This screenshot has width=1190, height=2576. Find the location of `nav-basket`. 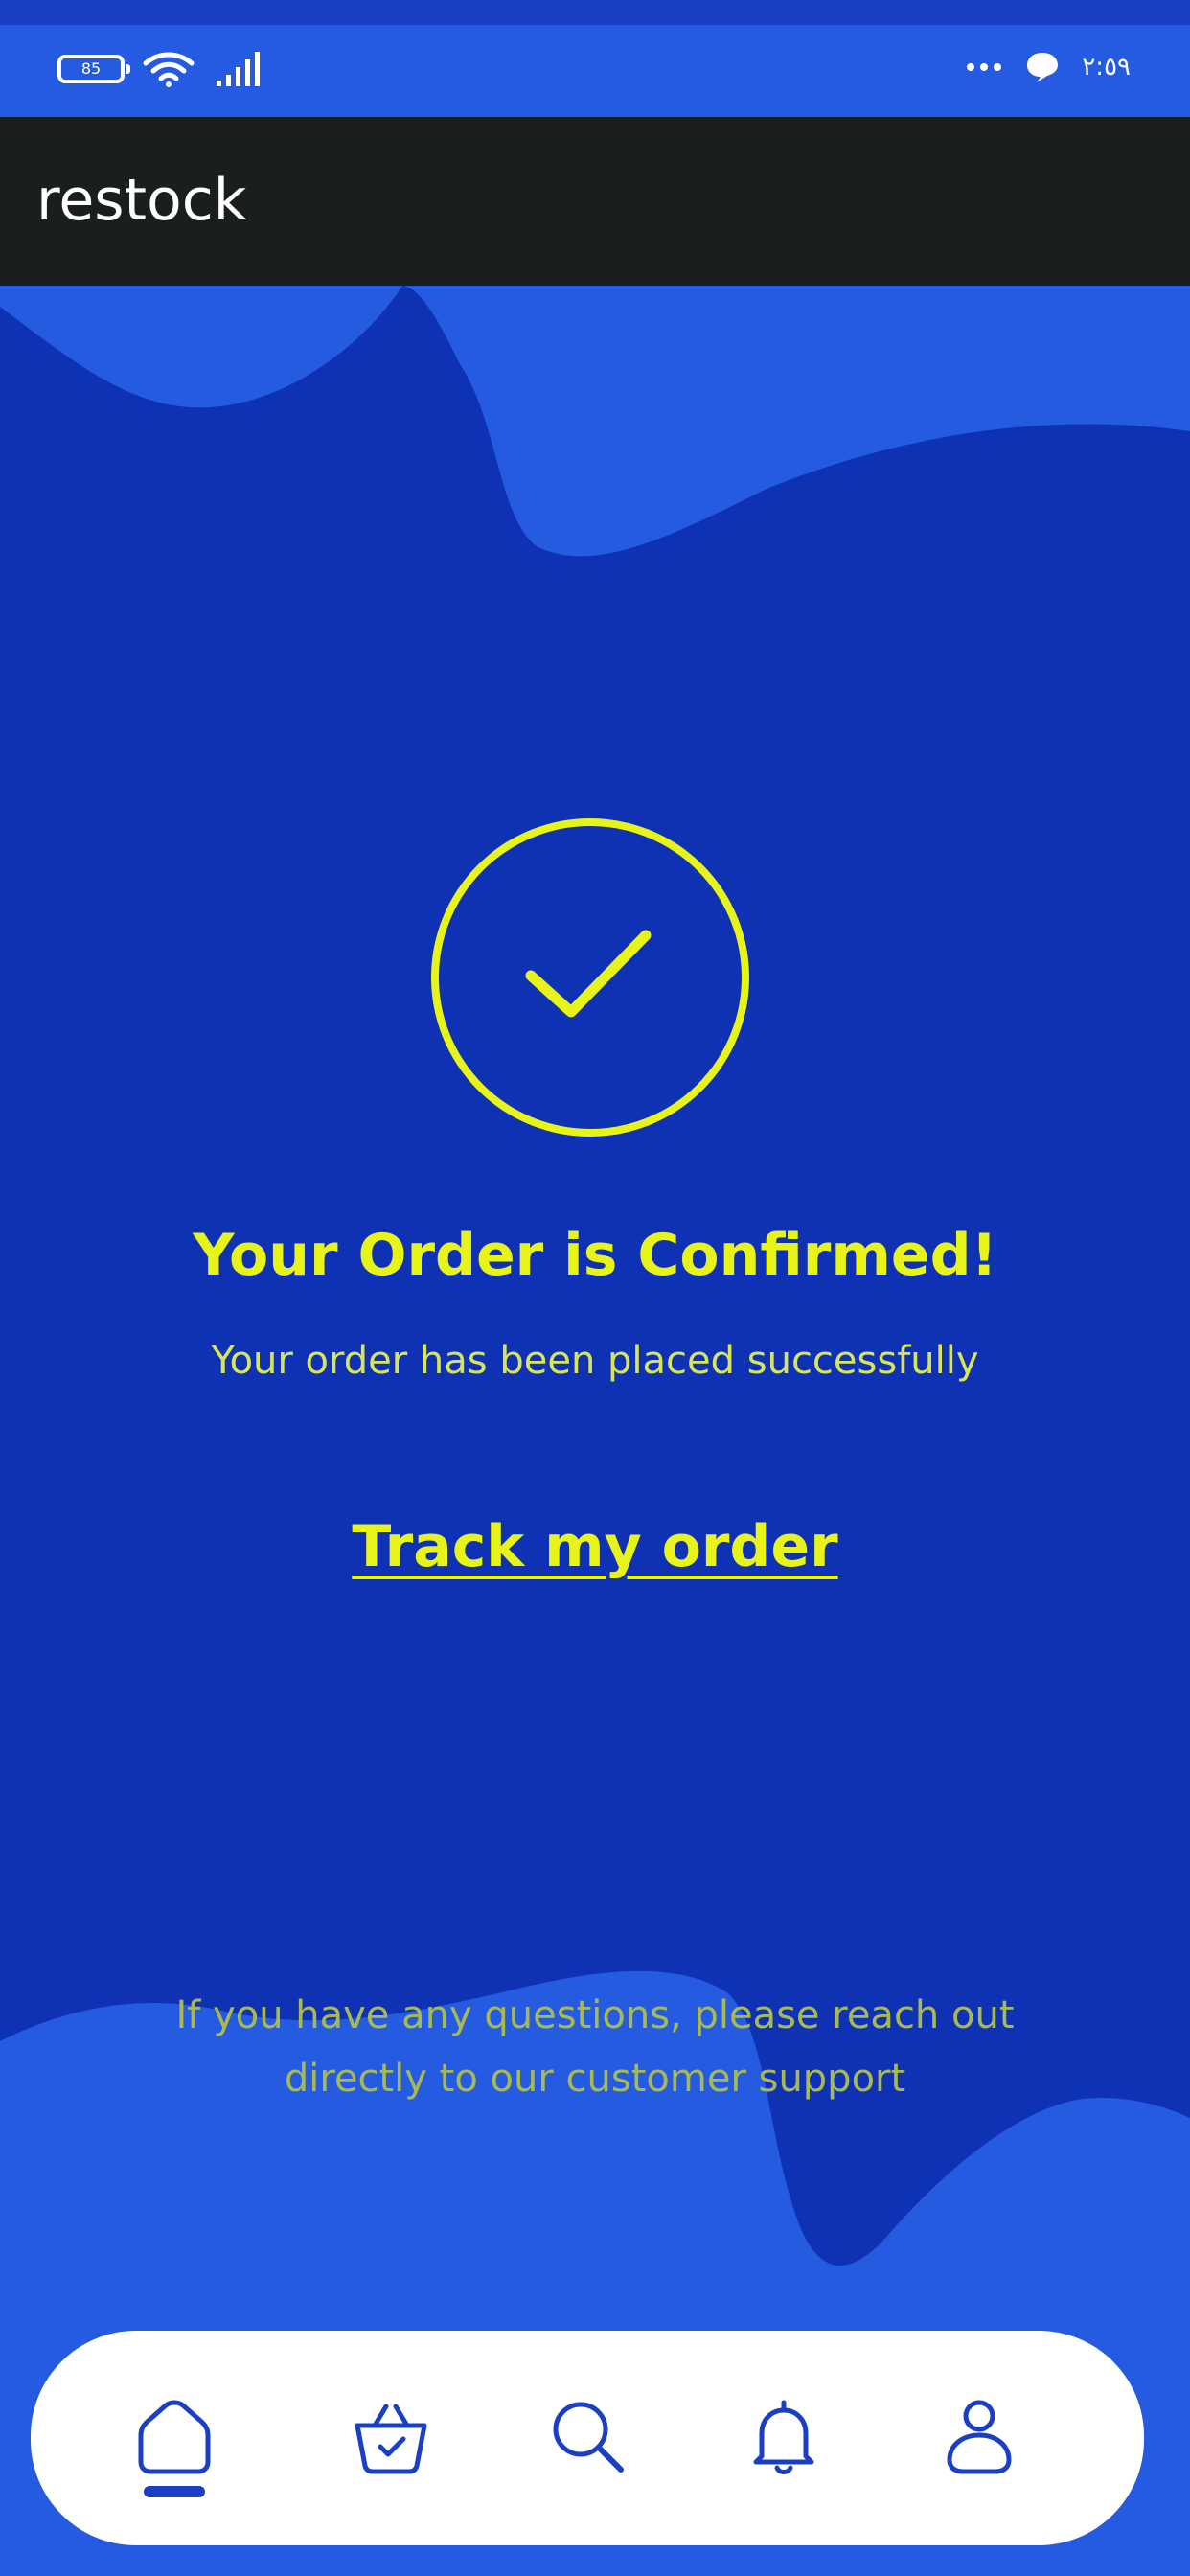

nav-basket is located at coordinates (390, 2436).